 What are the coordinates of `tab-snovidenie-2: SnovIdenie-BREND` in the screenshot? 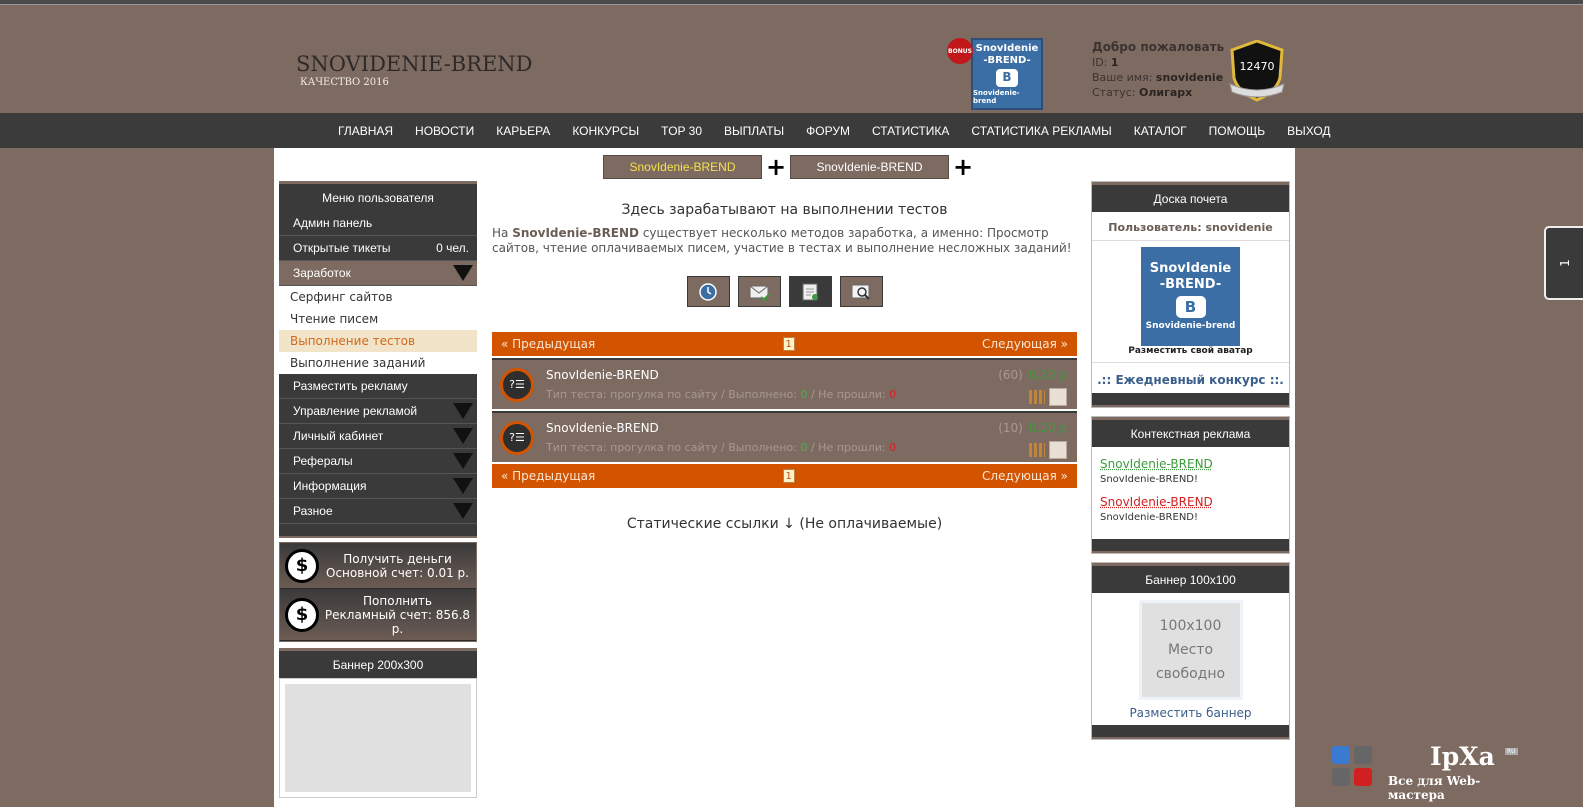 It's located at (869, 167).